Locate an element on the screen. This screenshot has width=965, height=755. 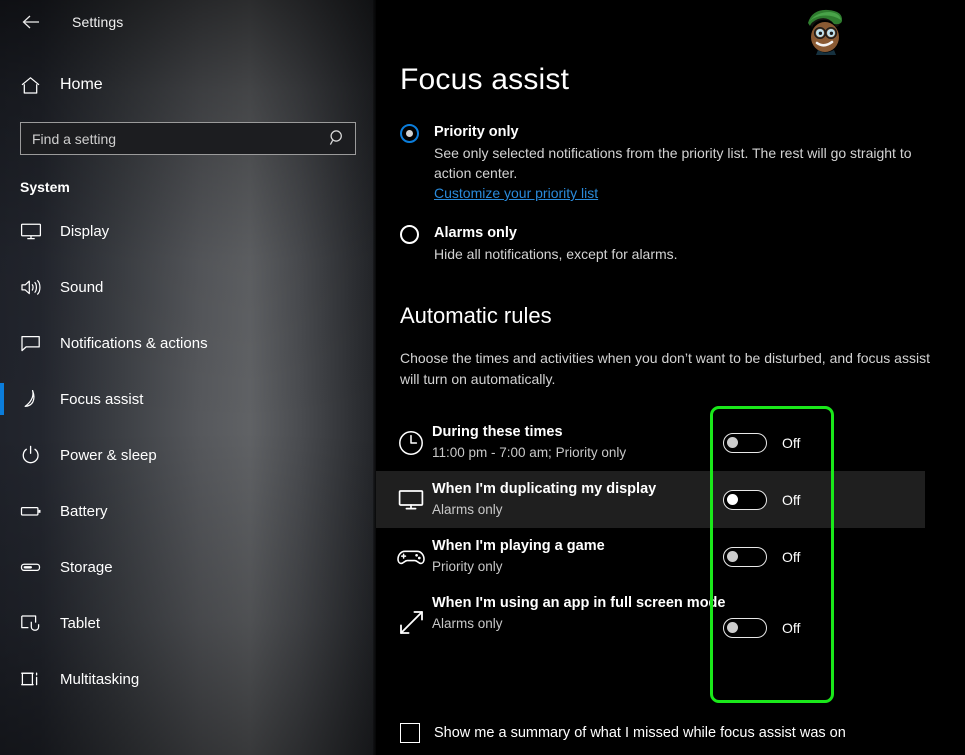
radio-label: Priority only is located at coordinates (476, 132).